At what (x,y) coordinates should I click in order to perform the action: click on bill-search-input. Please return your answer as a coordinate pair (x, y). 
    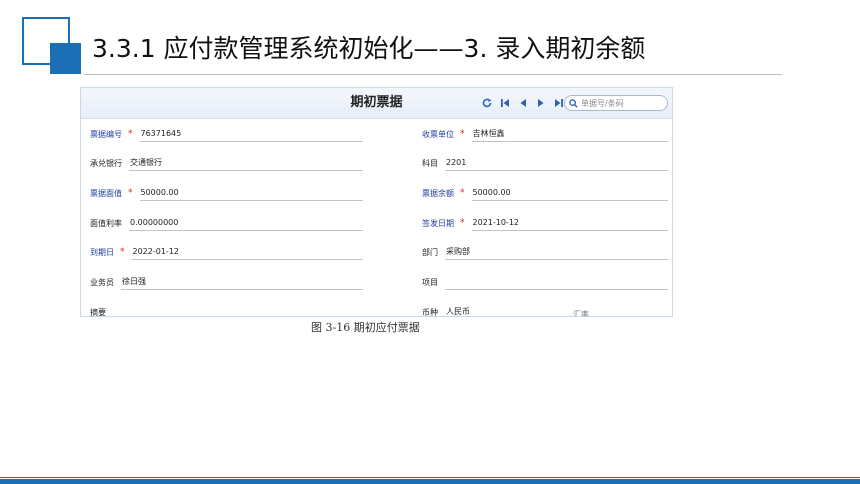
    Looking at the image, I should click on (619, 103).